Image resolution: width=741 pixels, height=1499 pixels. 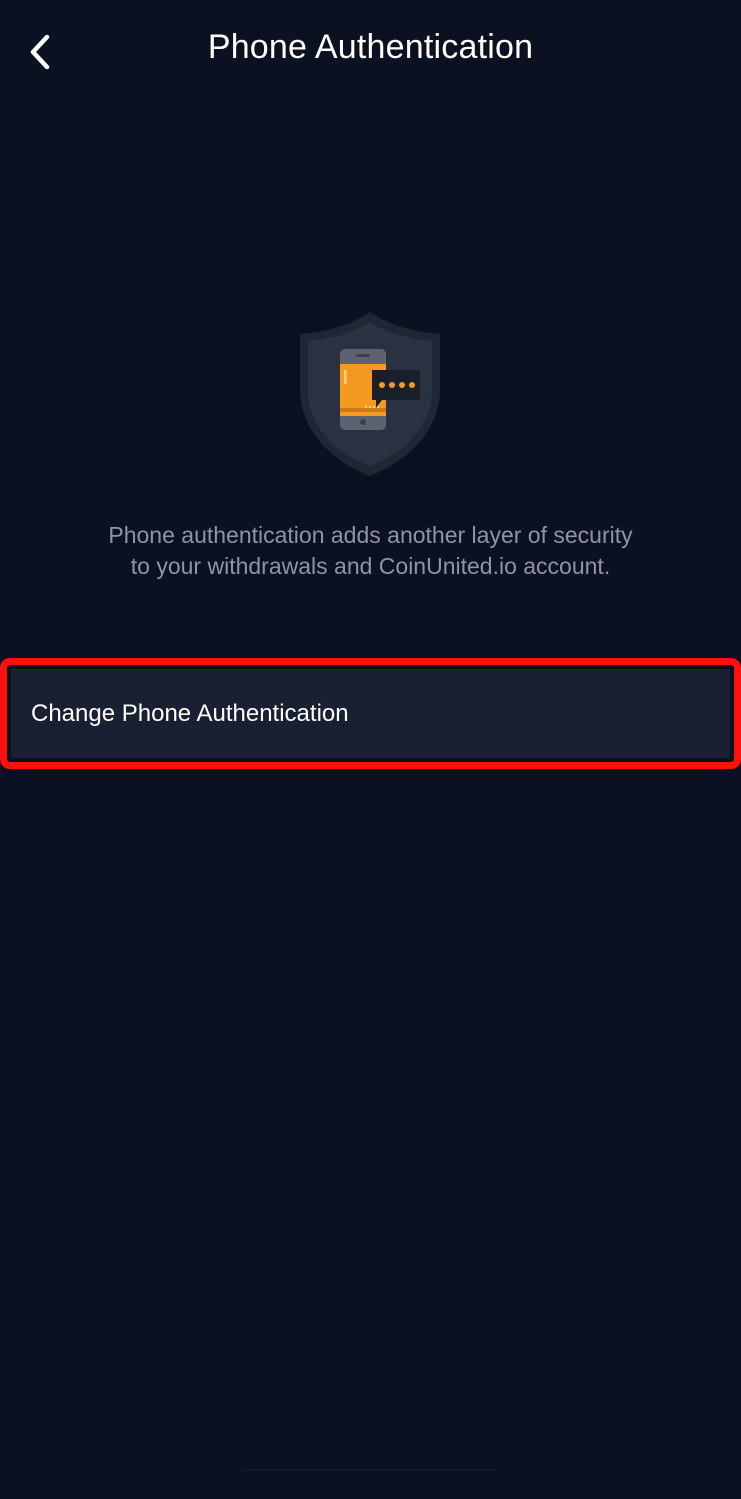 What do you see at coordinates (370, 713) in the screenshot?
I see `highlight-frame` at bounding box center [370, 713].